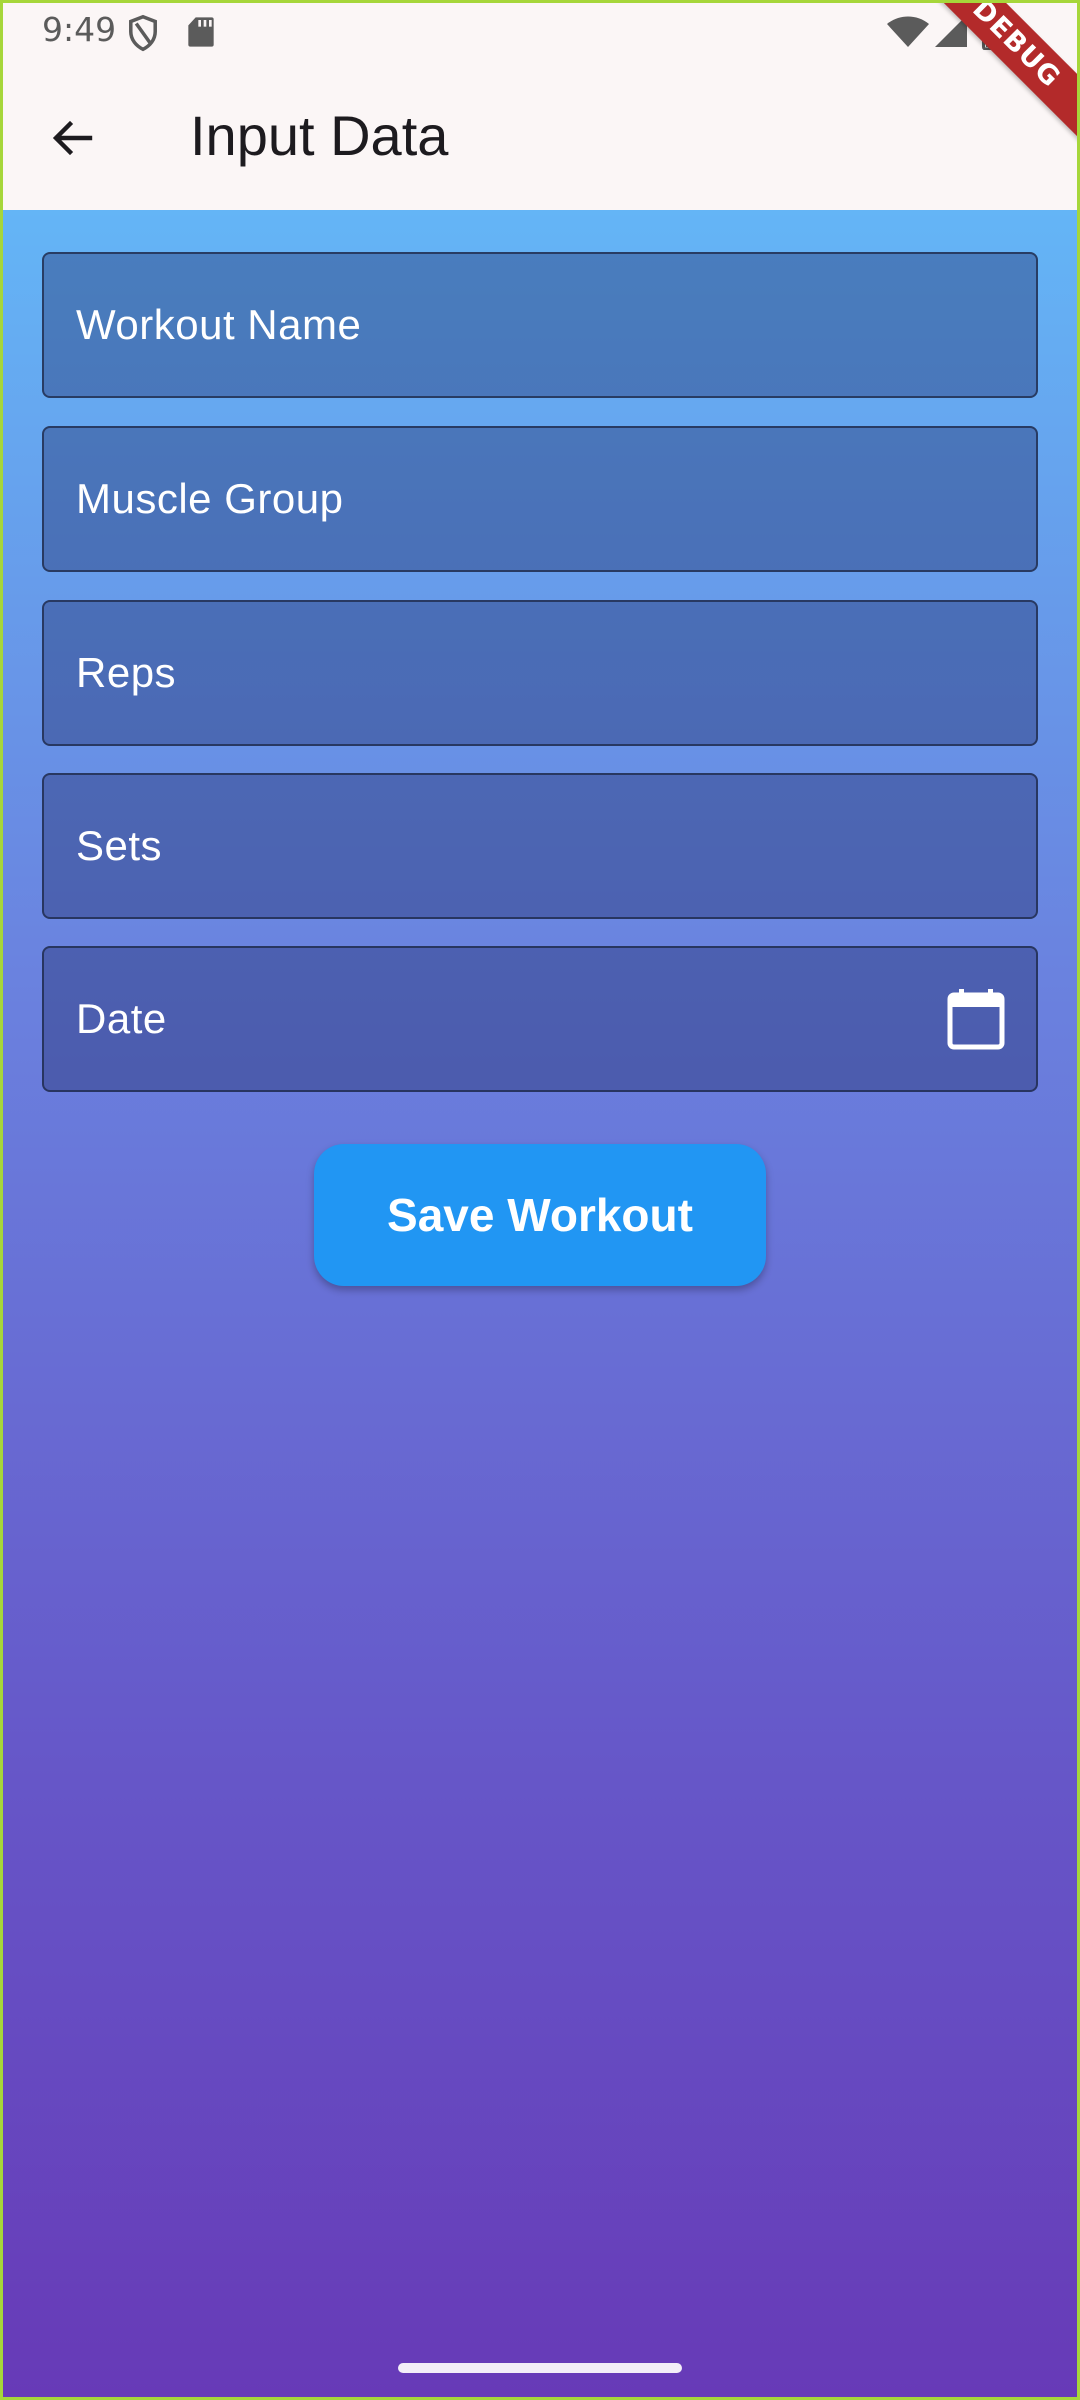 The height and width of the screenshot is (2400, 1080). What do you see at coordinates (540, 846) in the screenshot?
I see `sets-field: Sets` at bounding box center [540, 846].